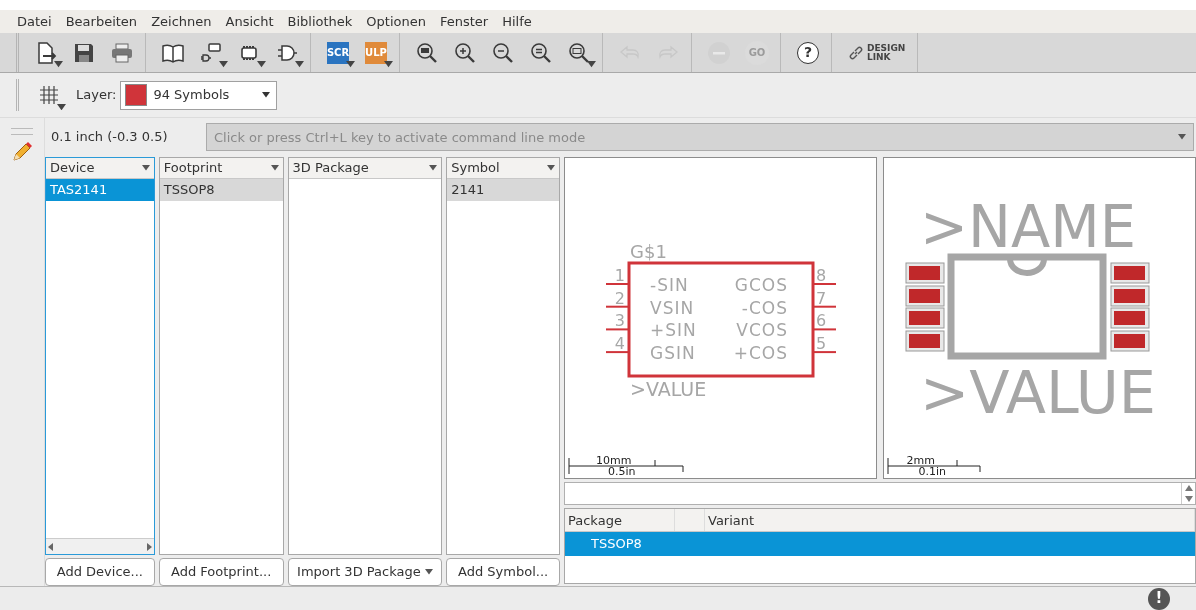  What do you see at coordinates (932, 471) in the screenshot?
I see `scale-label: 0.1in` at bounding box center [932, 471].